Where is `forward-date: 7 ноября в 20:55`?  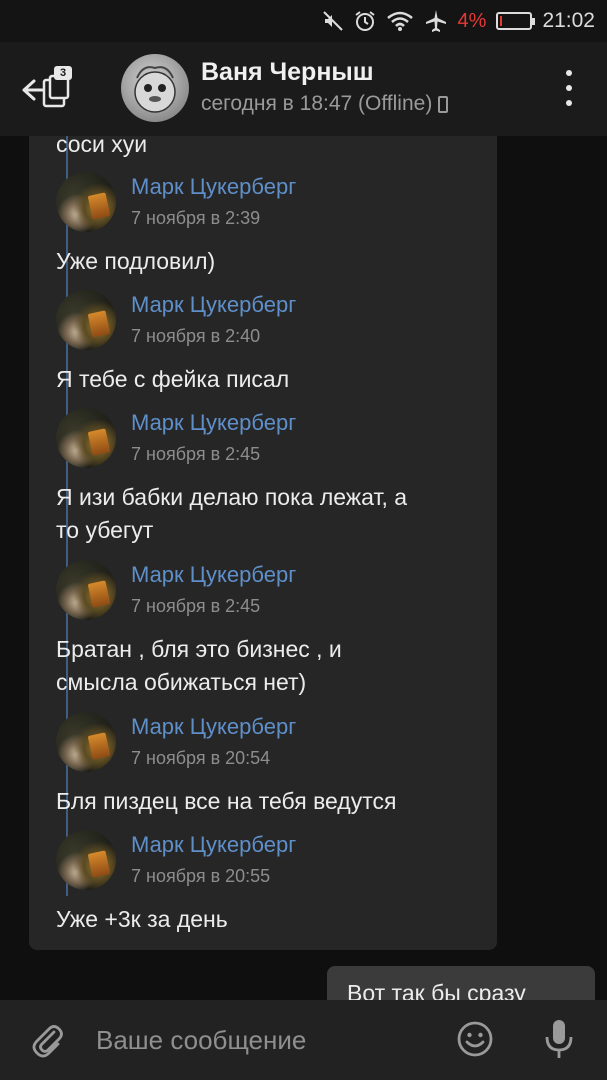
forward-date: 7 ноября в 20:55 is located at coordinates (201, 876).